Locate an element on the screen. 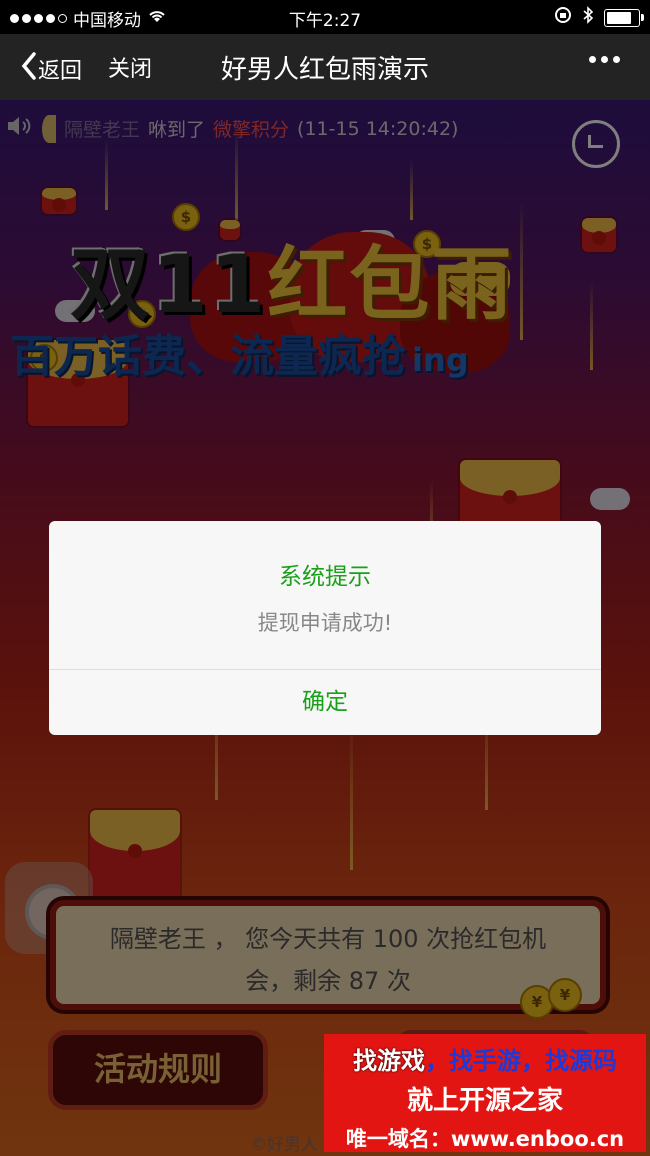 This screenshot has width=650, height=1156. dialog-title: 系统提示 is located at coordinates (325, 577).